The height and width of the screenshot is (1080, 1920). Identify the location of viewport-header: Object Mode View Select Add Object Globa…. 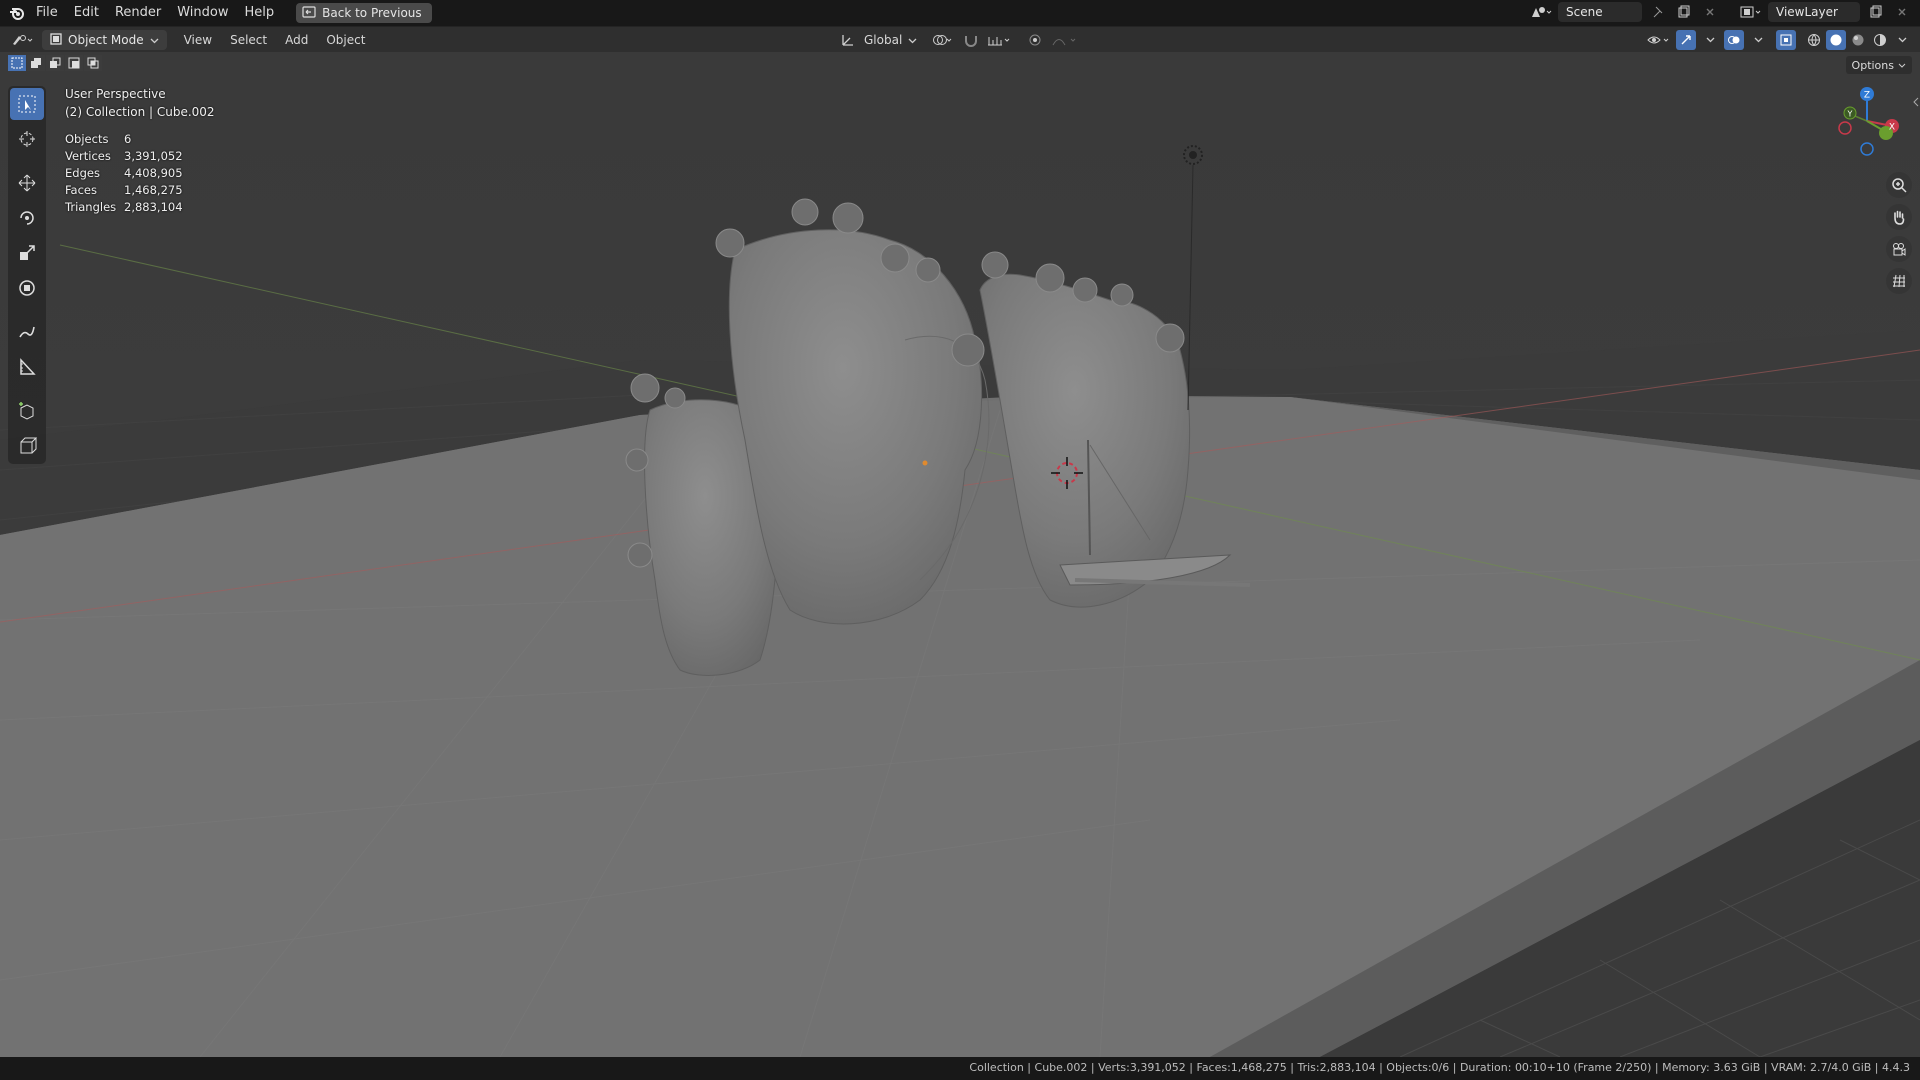
(960, 39).